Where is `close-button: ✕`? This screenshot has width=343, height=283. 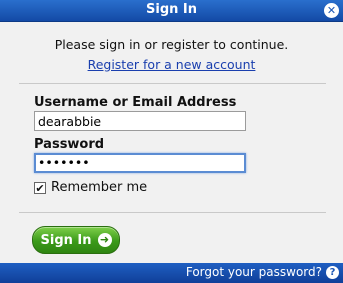
close-button: ✕ is located at coordinates (331, 10).